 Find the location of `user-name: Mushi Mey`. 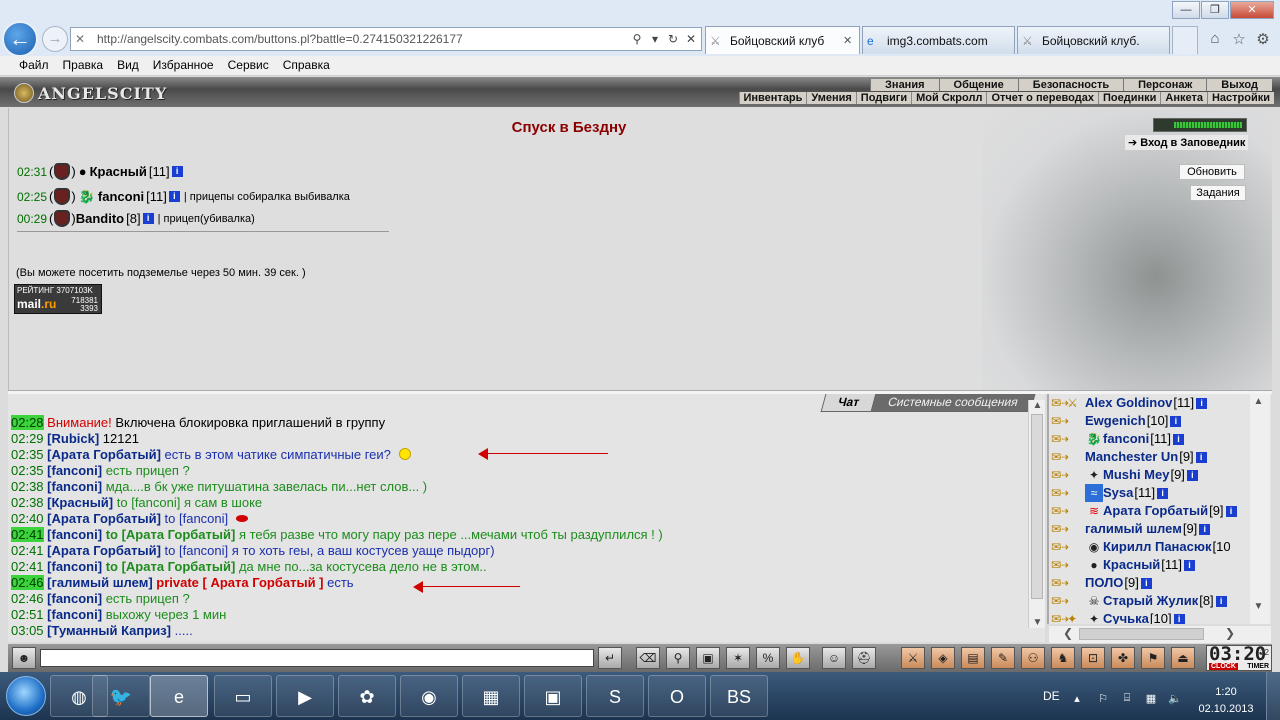

user-name: Mushi Mey is located at coordinates (1136, 475).